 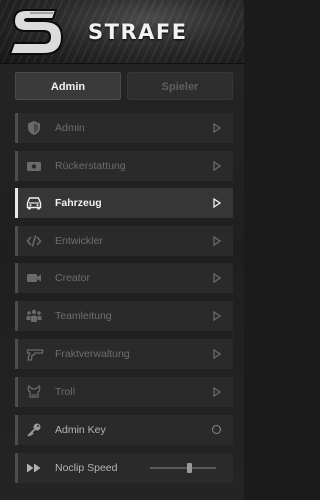 I want to click on menu-item-fraktverwaltung: Fraktverwaltung, so click(x=124, y=354).